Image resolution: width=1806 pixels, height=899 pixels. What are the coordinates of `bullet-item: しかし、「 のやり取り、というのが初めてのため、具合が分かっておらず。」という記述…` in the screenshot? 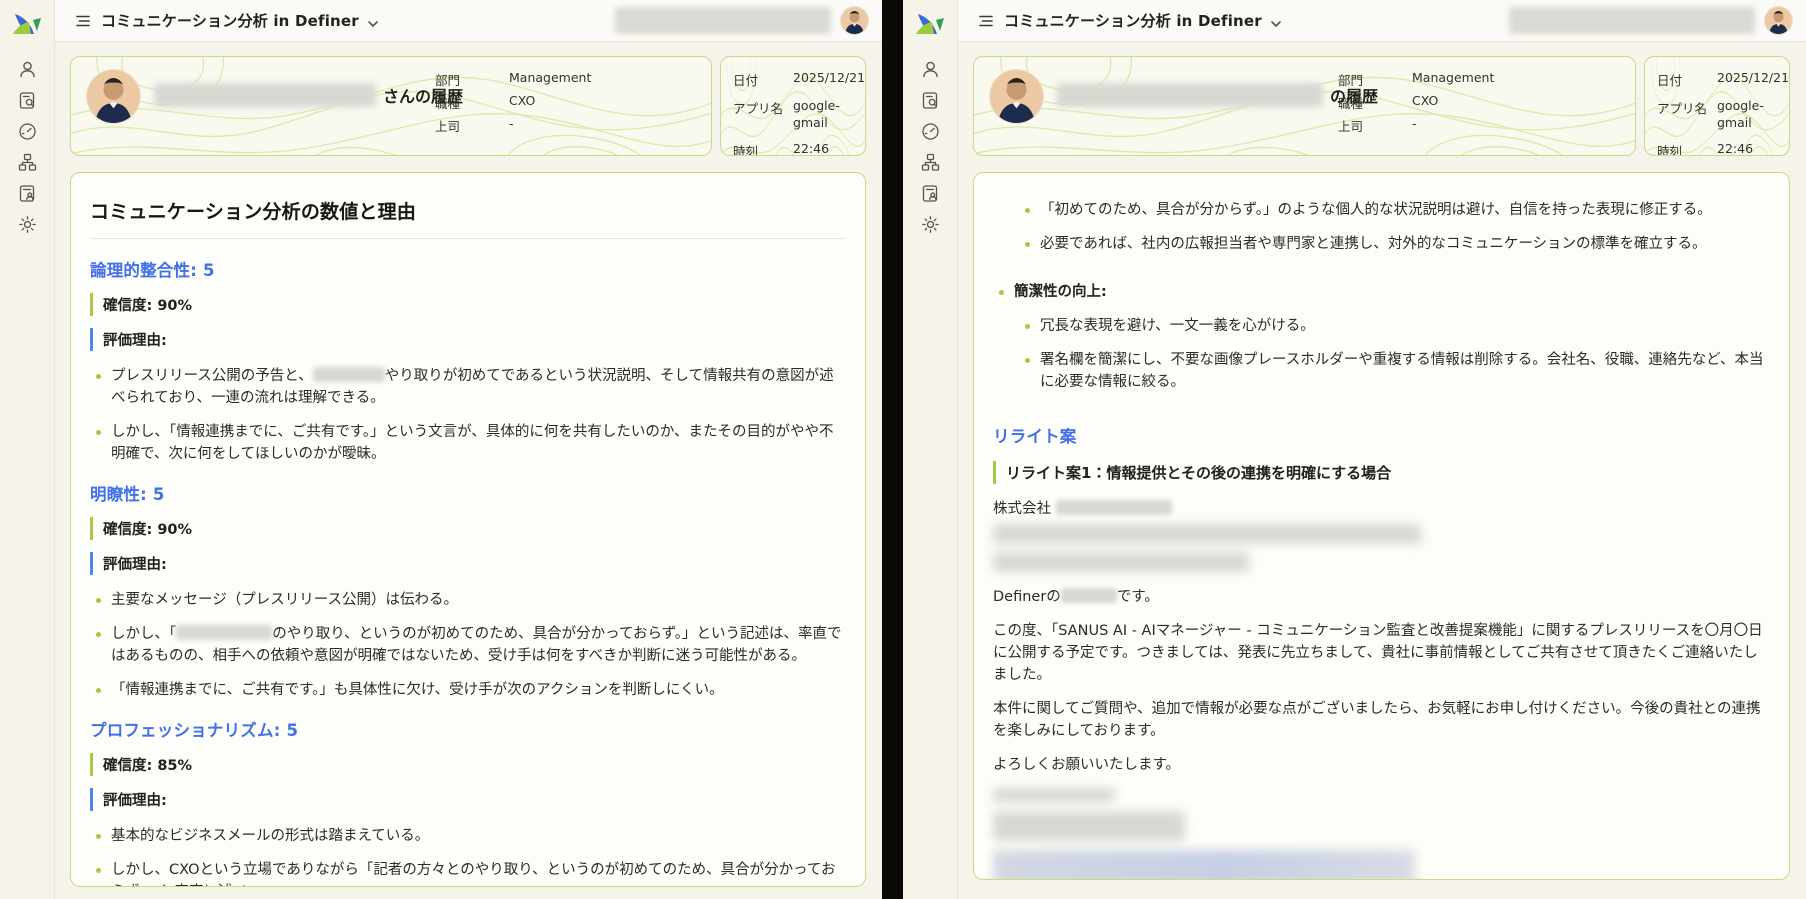 It's located at (468, 645).